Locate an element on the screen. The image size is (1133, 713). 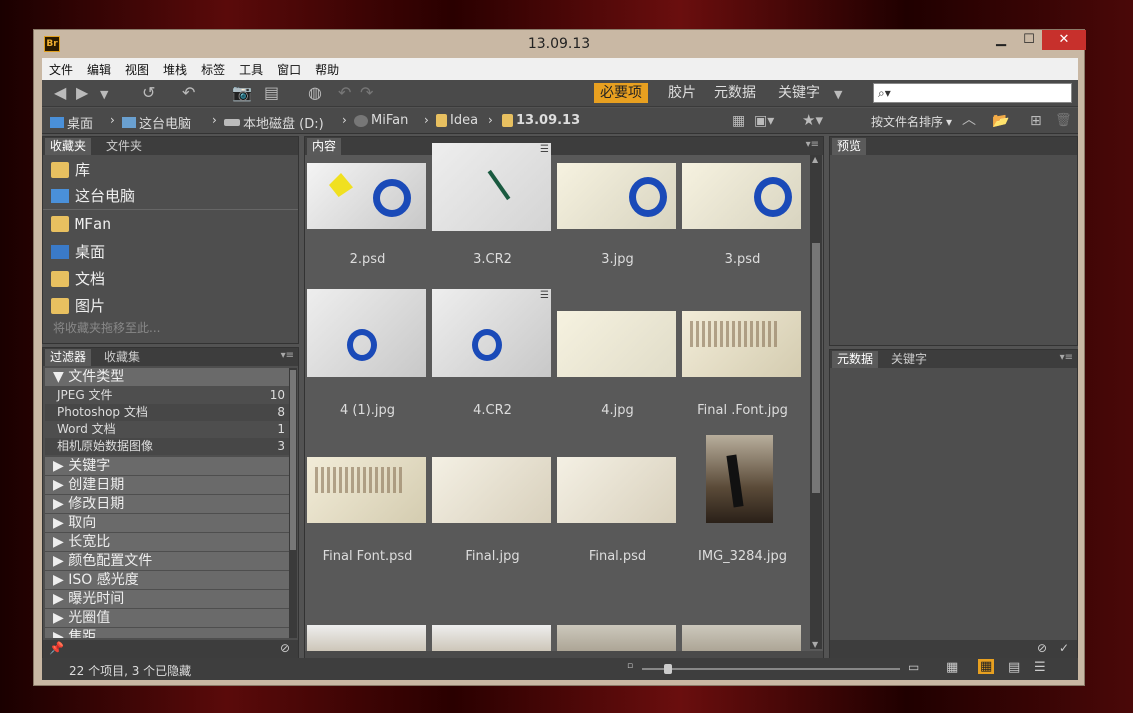
tab-metadata: 元数据 is located at coordinates (855, 359).